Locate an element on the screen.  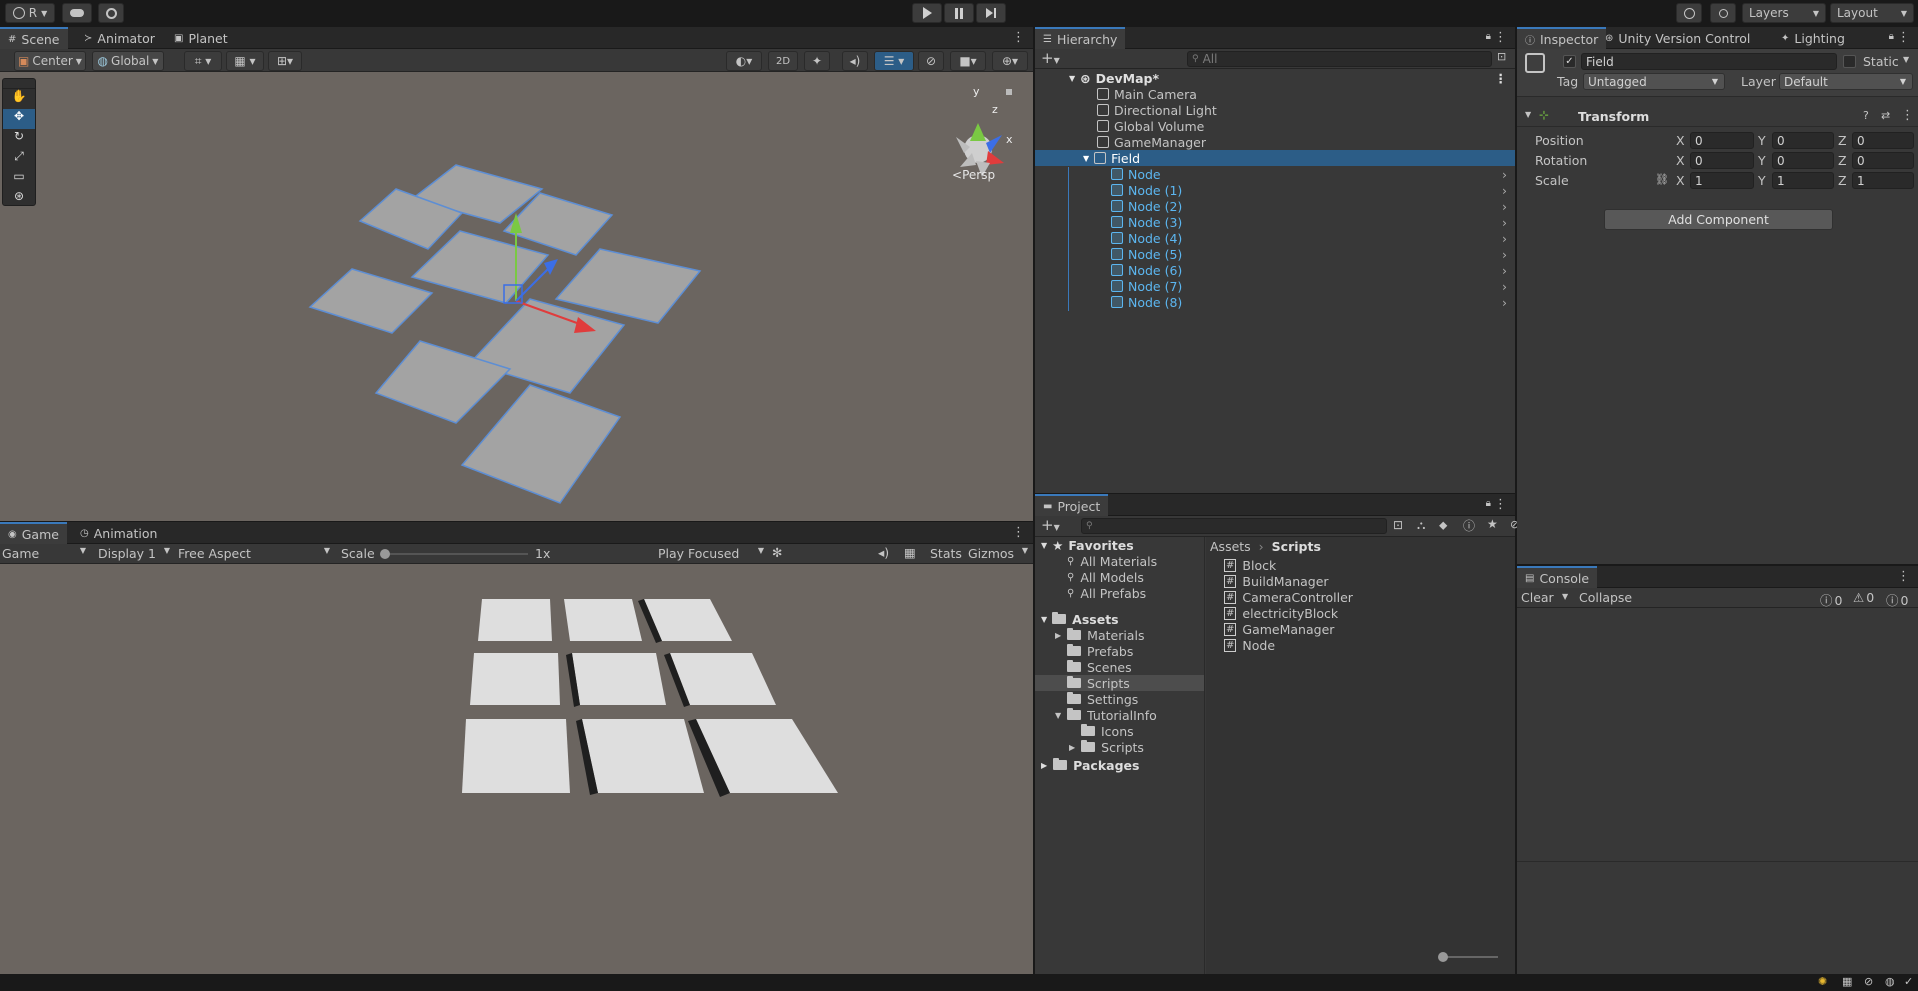
aspect-dropdown: Free Aspect ▼ is located at coordinates (254, 553).